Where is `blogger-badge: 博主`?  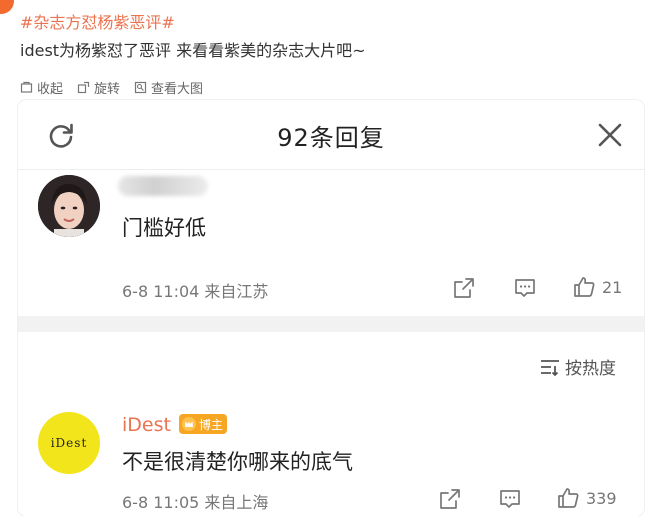 blogger-badge: 博主 is located at coordinates (203, 424).